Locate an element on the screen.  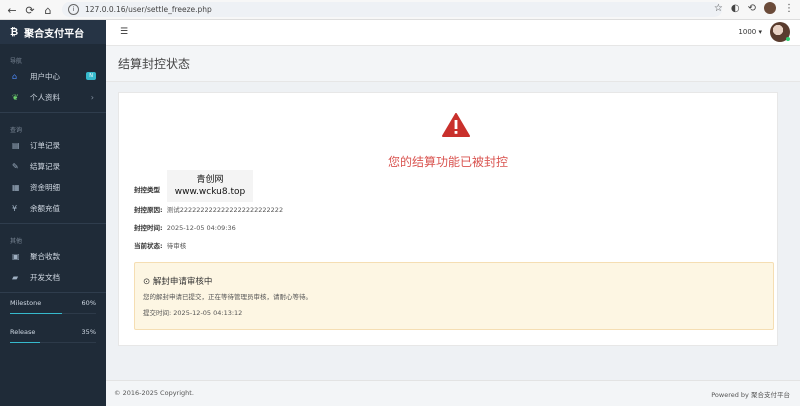
section-title-other: 其他 is located at coordinates (16, 241).